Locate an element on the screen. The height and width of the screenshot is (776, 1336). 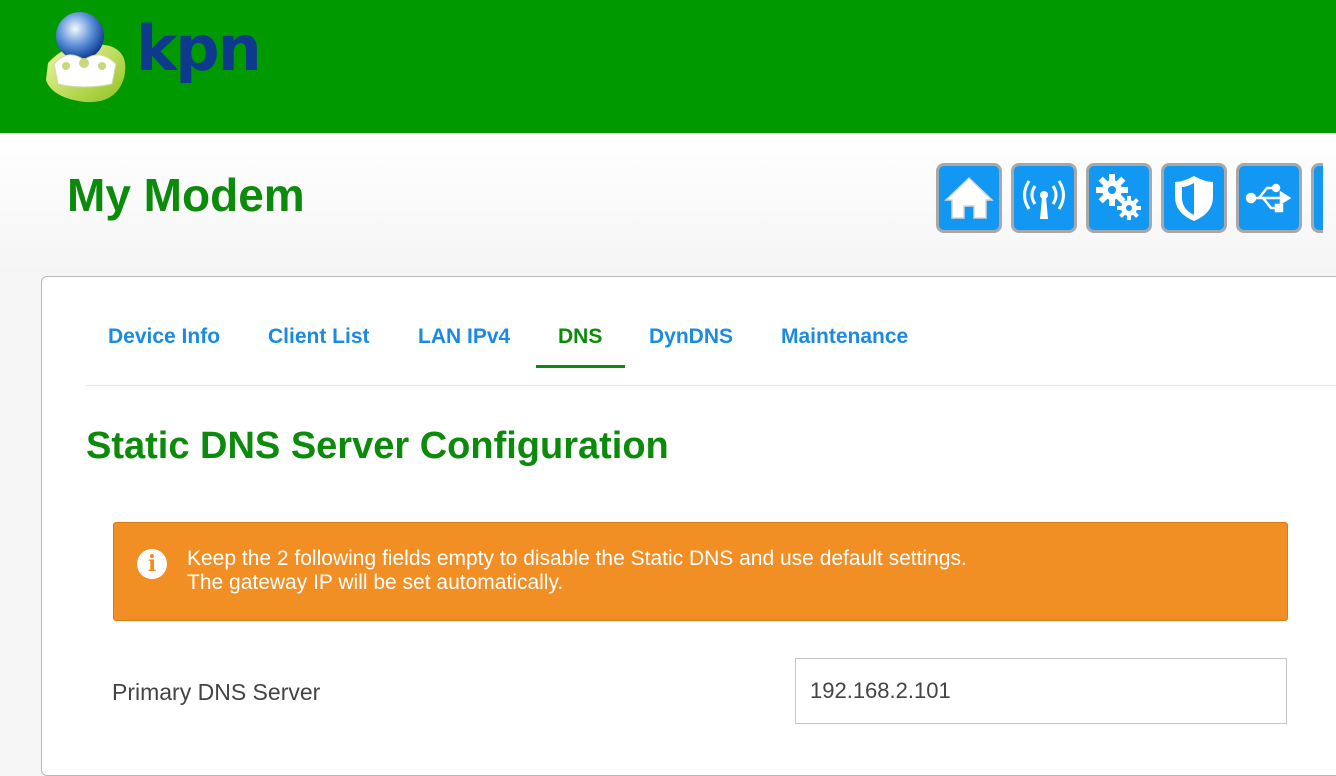
home-button is located at coordinates (969, 198).